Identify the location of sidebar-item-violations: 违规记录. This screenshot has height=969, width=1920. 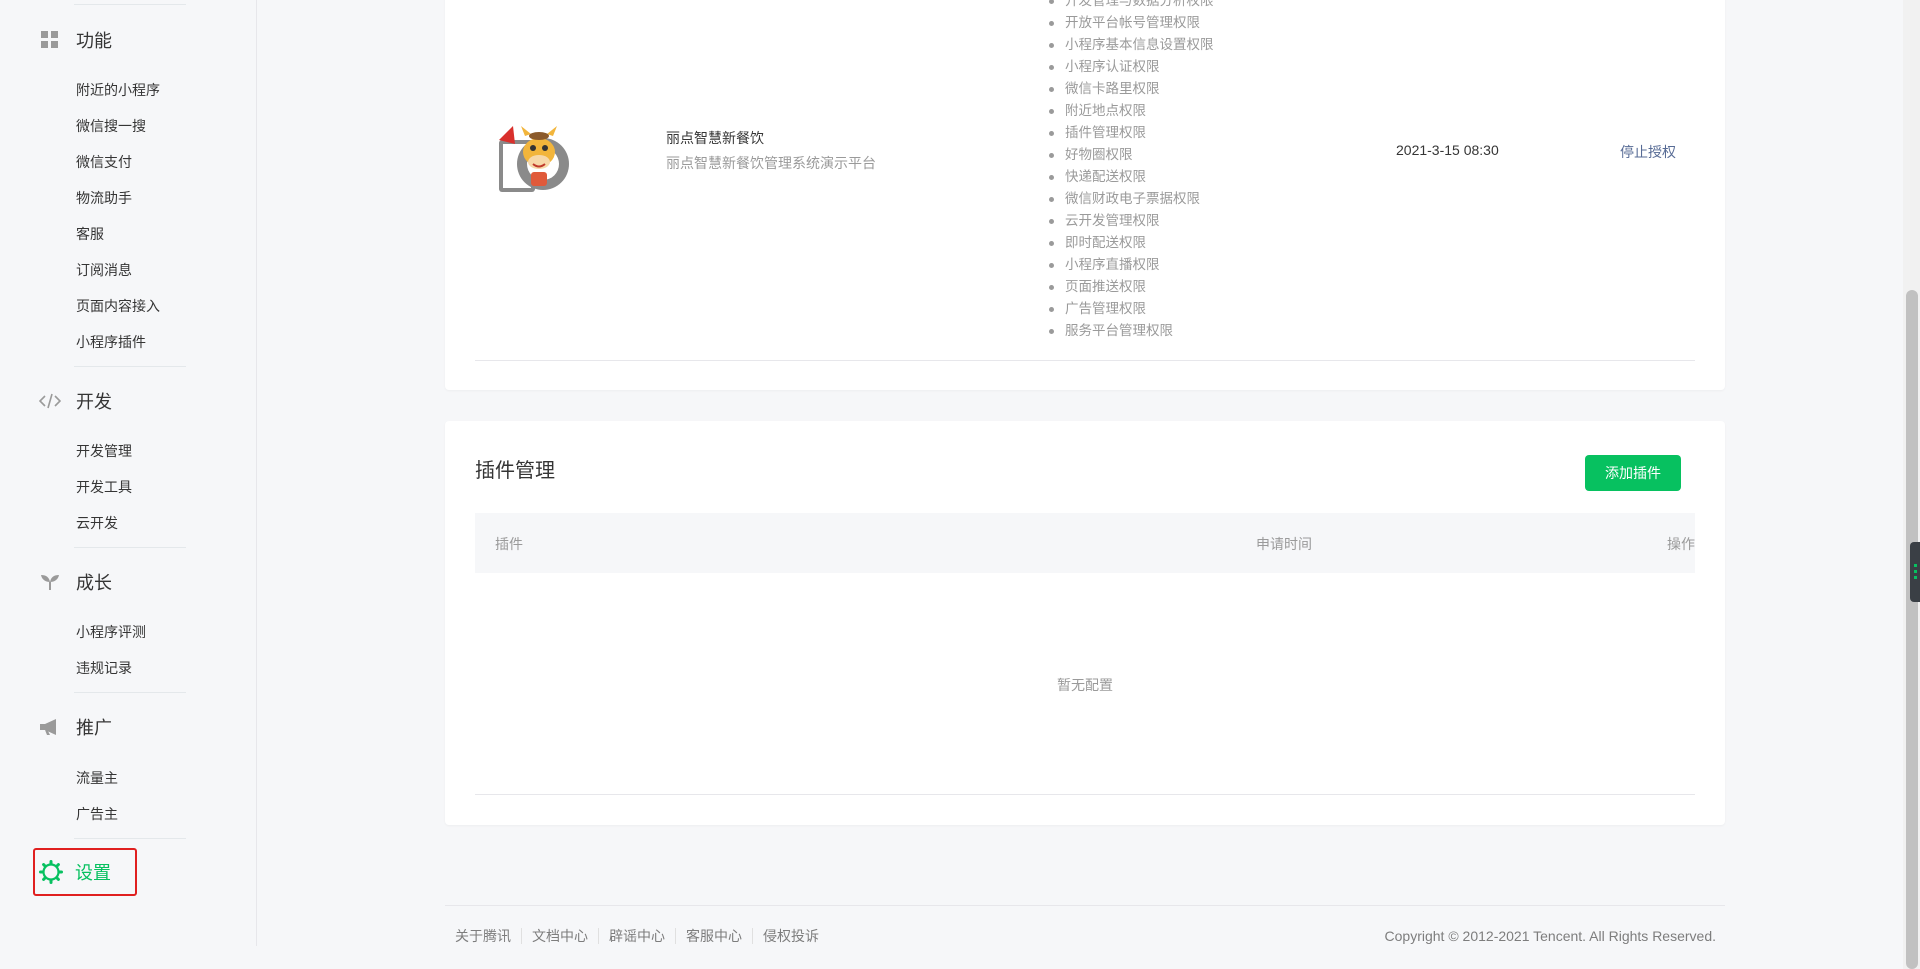
(104, 668).